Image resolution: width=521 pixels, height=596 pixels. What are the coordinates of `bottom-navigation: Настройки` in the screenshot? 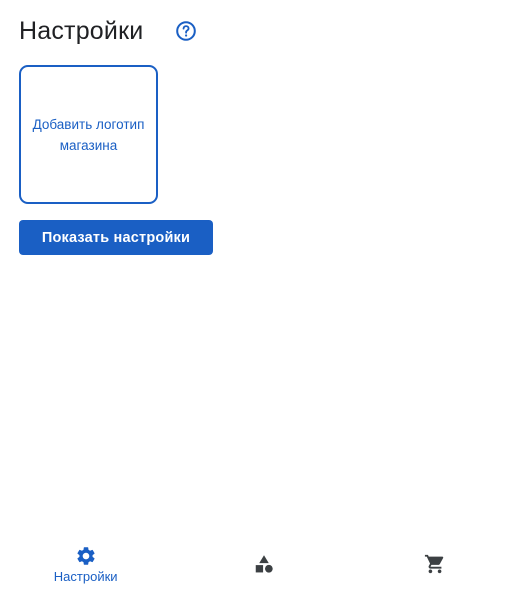 It's located at (260, 564).